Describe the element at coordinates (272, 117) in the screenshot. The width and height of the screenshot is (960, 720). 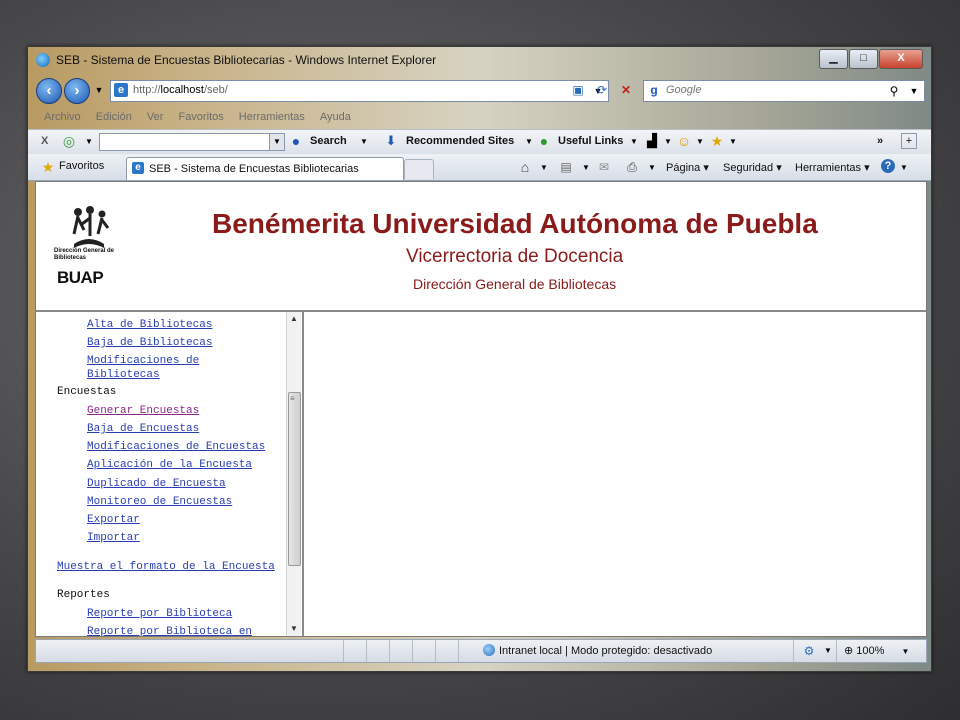
I see `menu-herramientas: Herramientas` at that location.